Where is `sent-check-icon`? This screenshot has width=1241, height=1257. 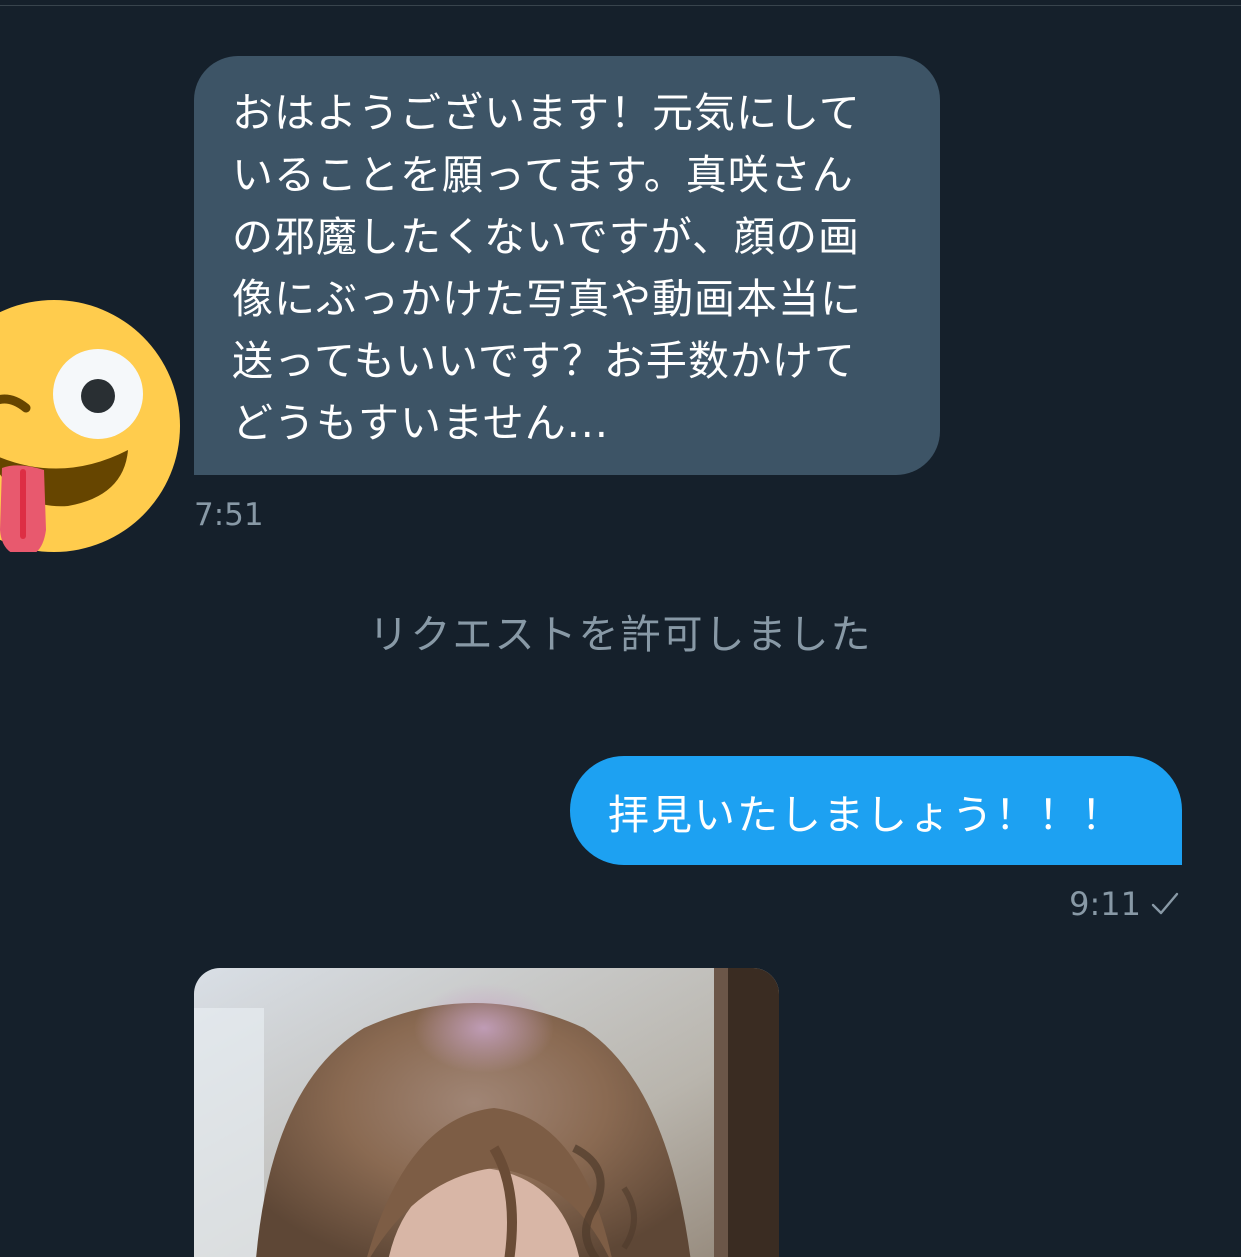
sent-check-icon is located at coordinates (1165, 903).